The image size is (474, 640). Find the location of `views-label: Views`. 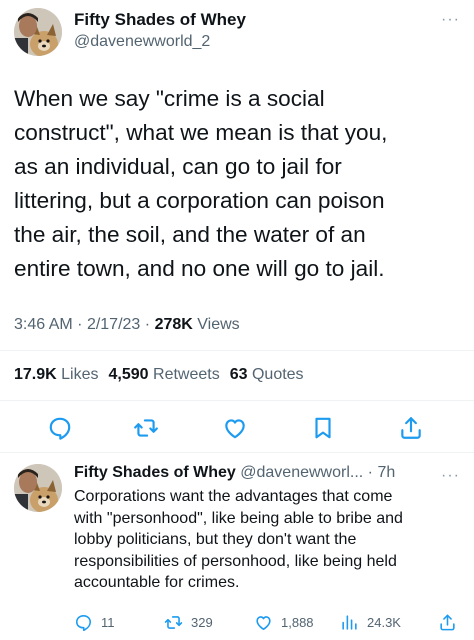

views-label: Views is located at coordinates (218, 324).